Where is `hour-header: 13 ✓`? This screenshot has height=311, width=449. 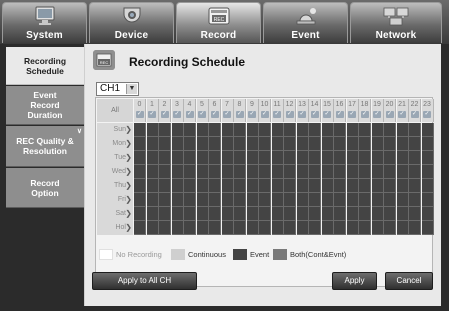 hour-header: 13 ✓ is located at coordinates (302, 110).